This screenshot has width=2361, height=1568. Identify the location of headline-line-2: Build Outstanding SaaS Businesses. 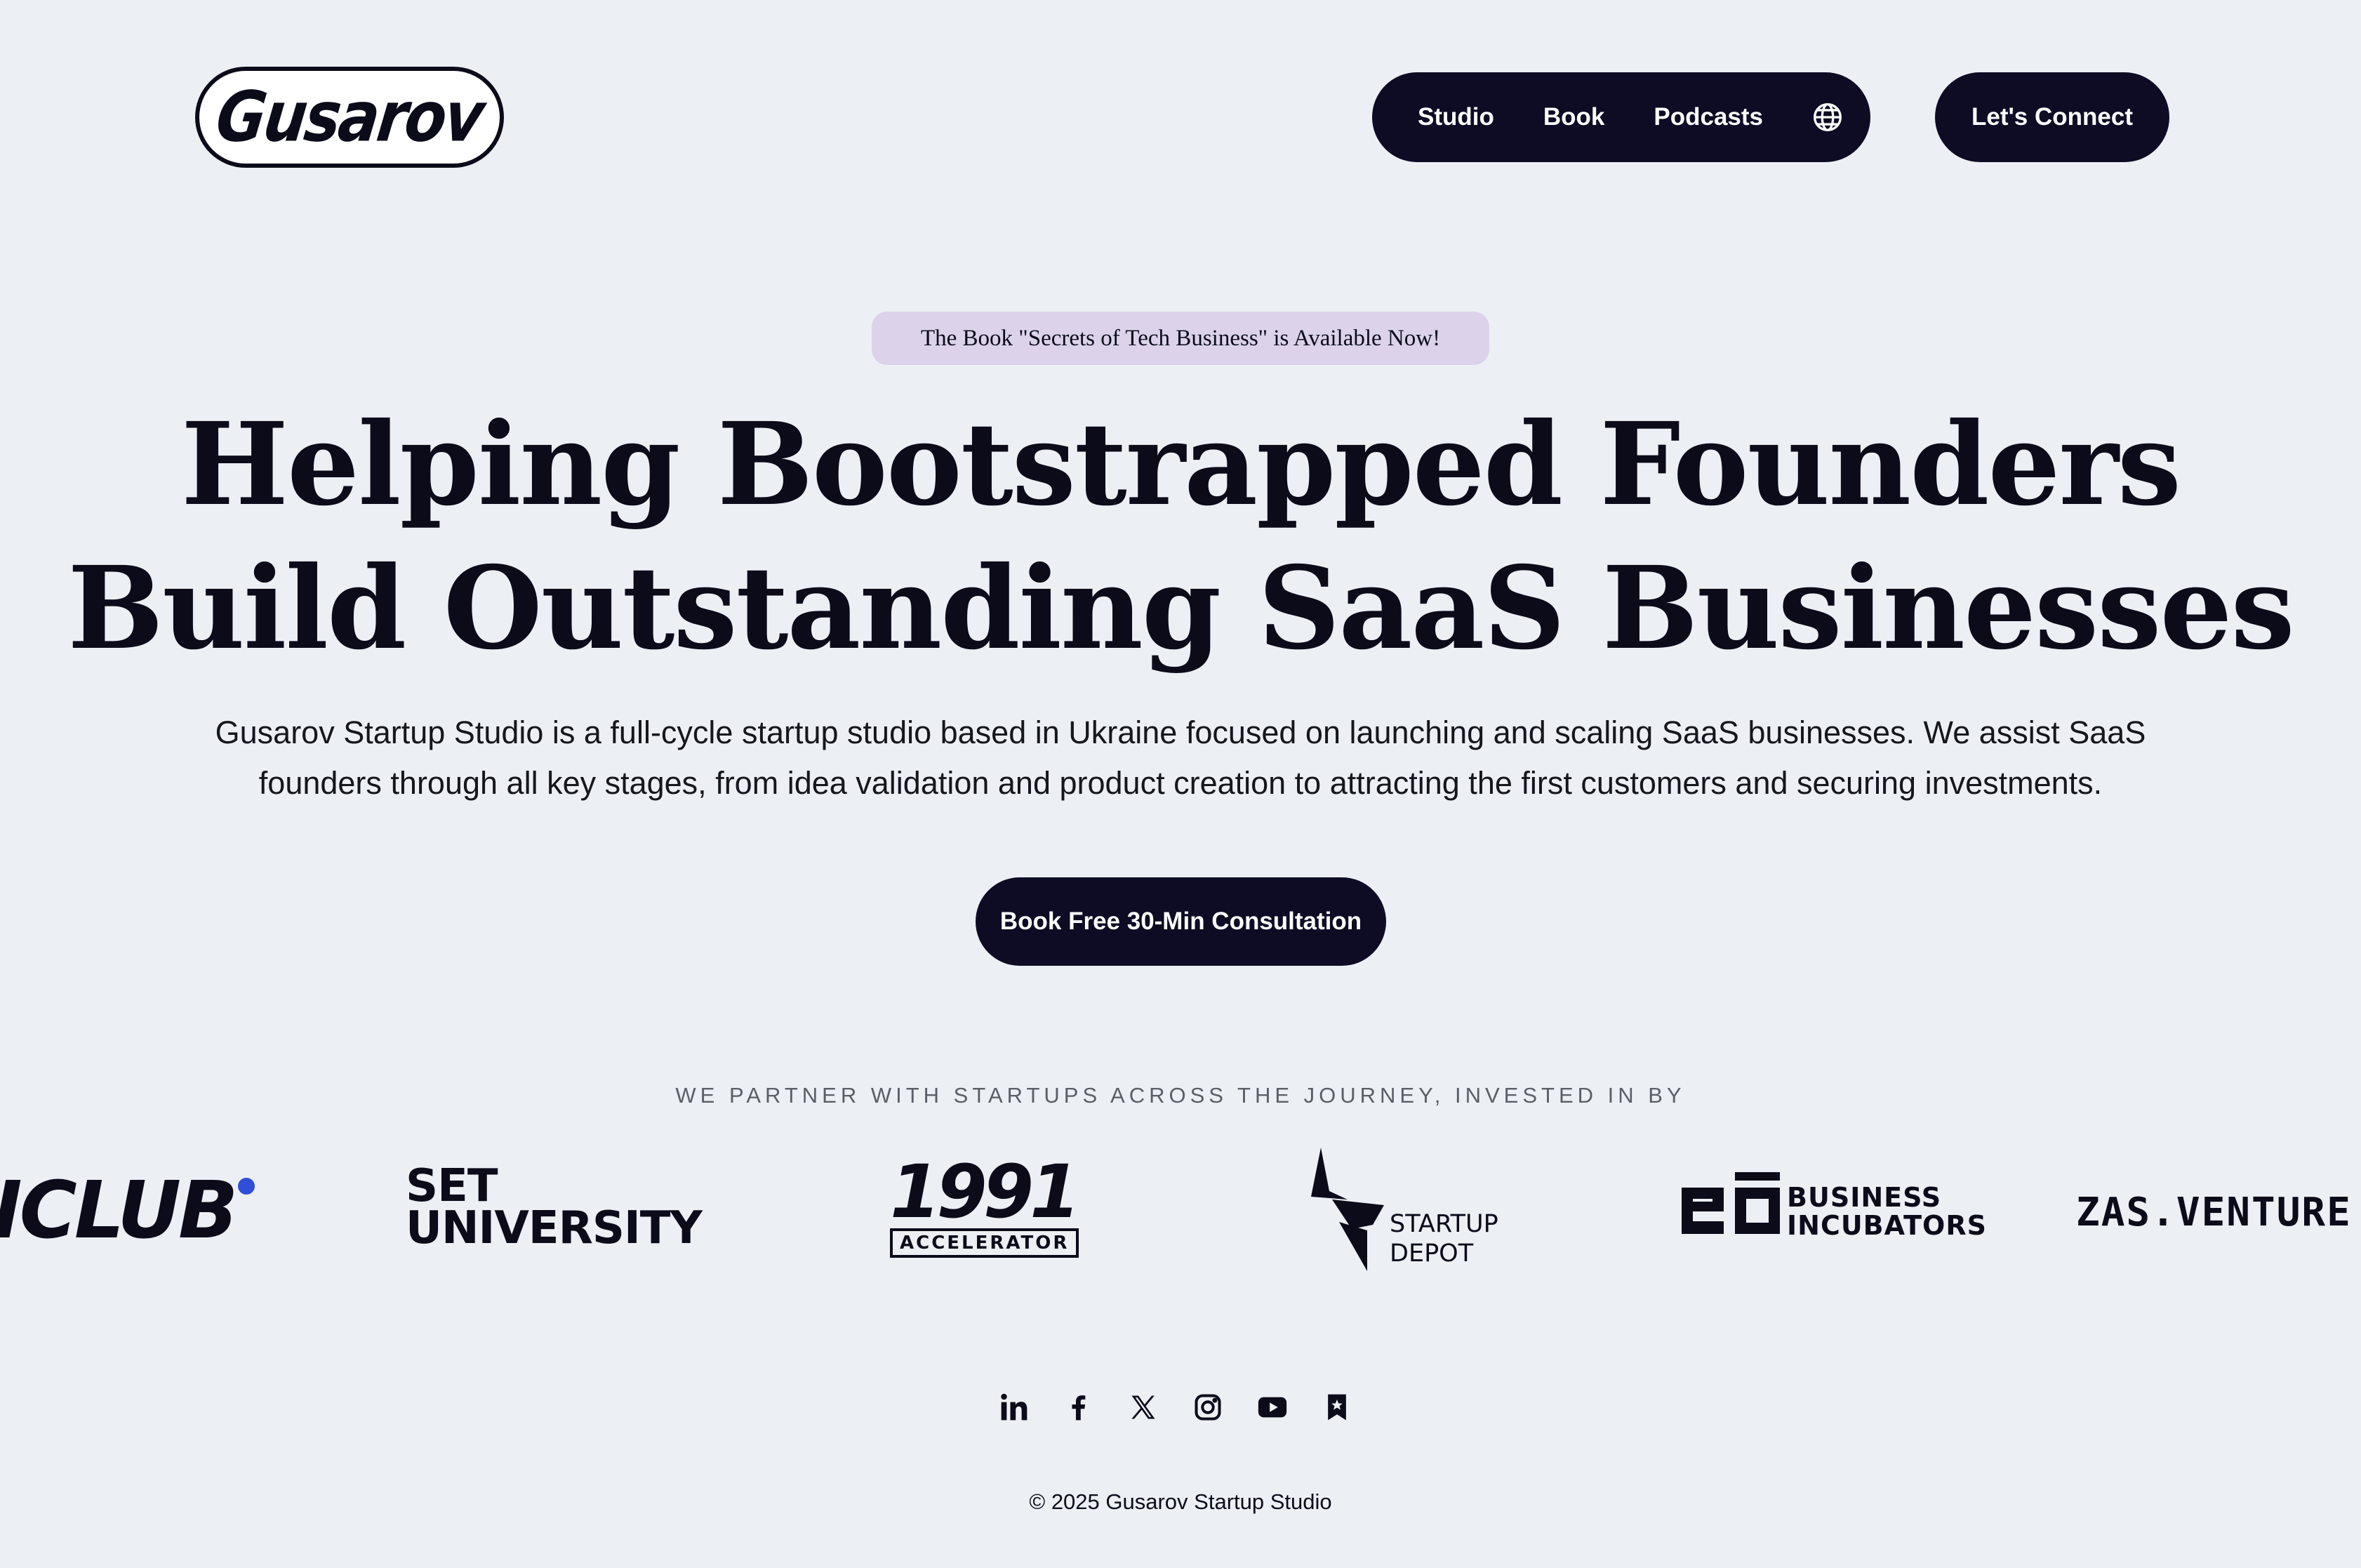
(1181, 608).